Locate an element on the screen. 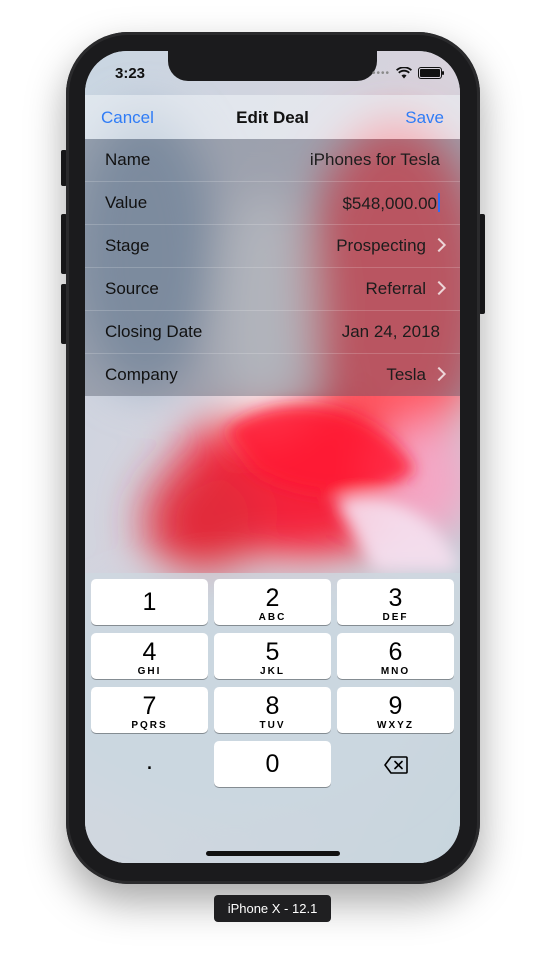 The width and height of the screenshot is (545, 964). key-number: 1 is located at coordinates (149, 602).